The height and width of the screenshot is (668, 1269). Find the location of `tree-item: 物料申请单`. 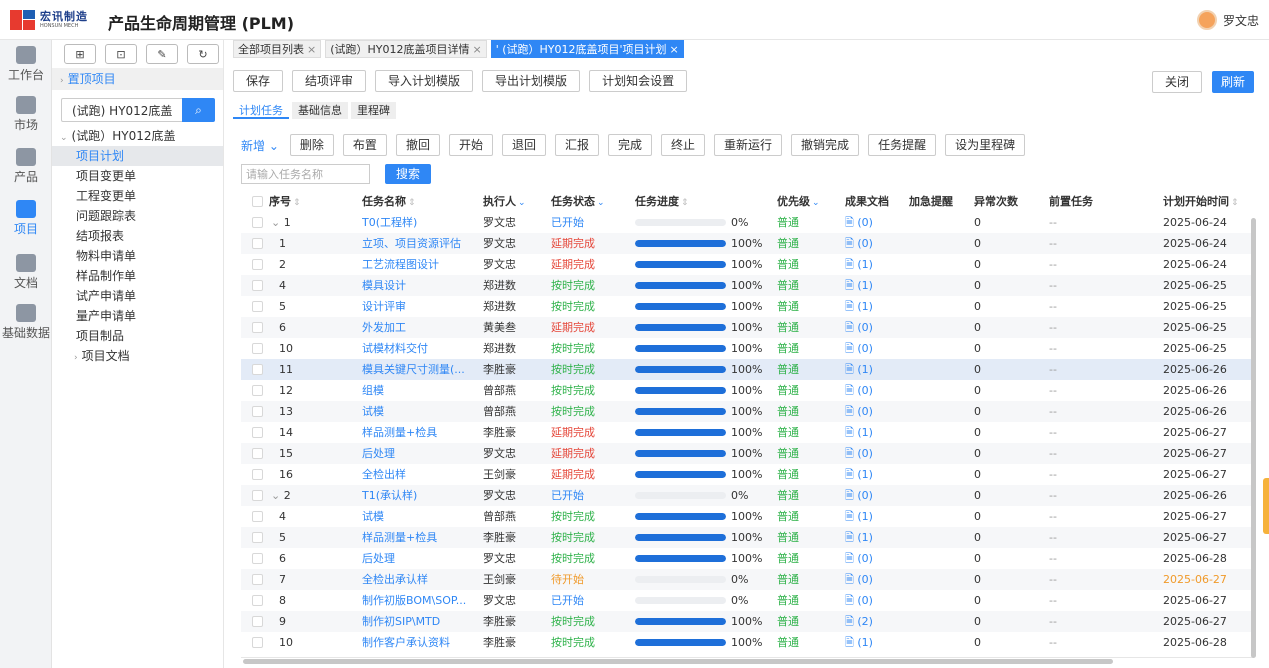

tree-item: 物料申请单 is located at coordinates (137, 256).